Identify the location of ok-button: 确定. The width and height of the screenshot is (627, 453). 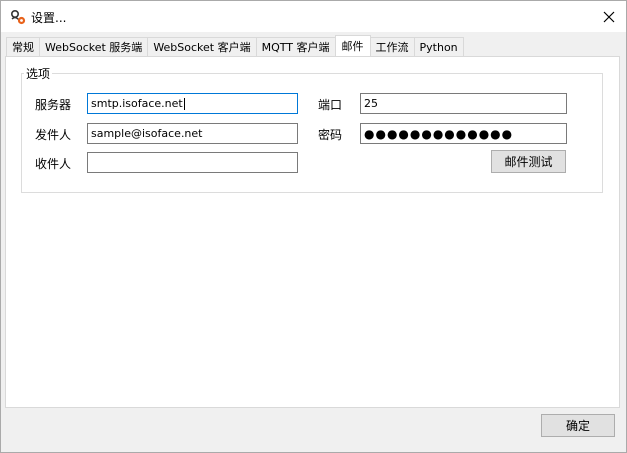
(578, 425).